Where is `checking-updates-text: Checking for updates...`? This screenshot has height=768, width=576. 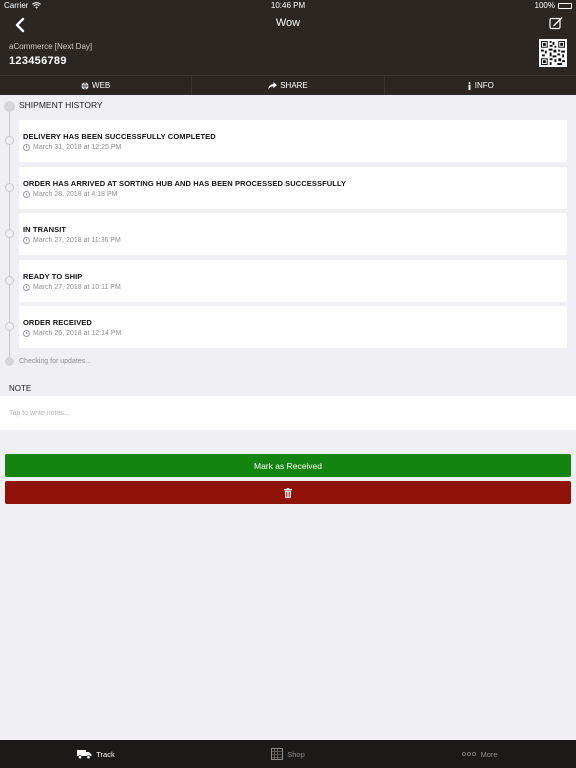 checking-updates-text: Checking for updates... is located at coordinates (55, 361).